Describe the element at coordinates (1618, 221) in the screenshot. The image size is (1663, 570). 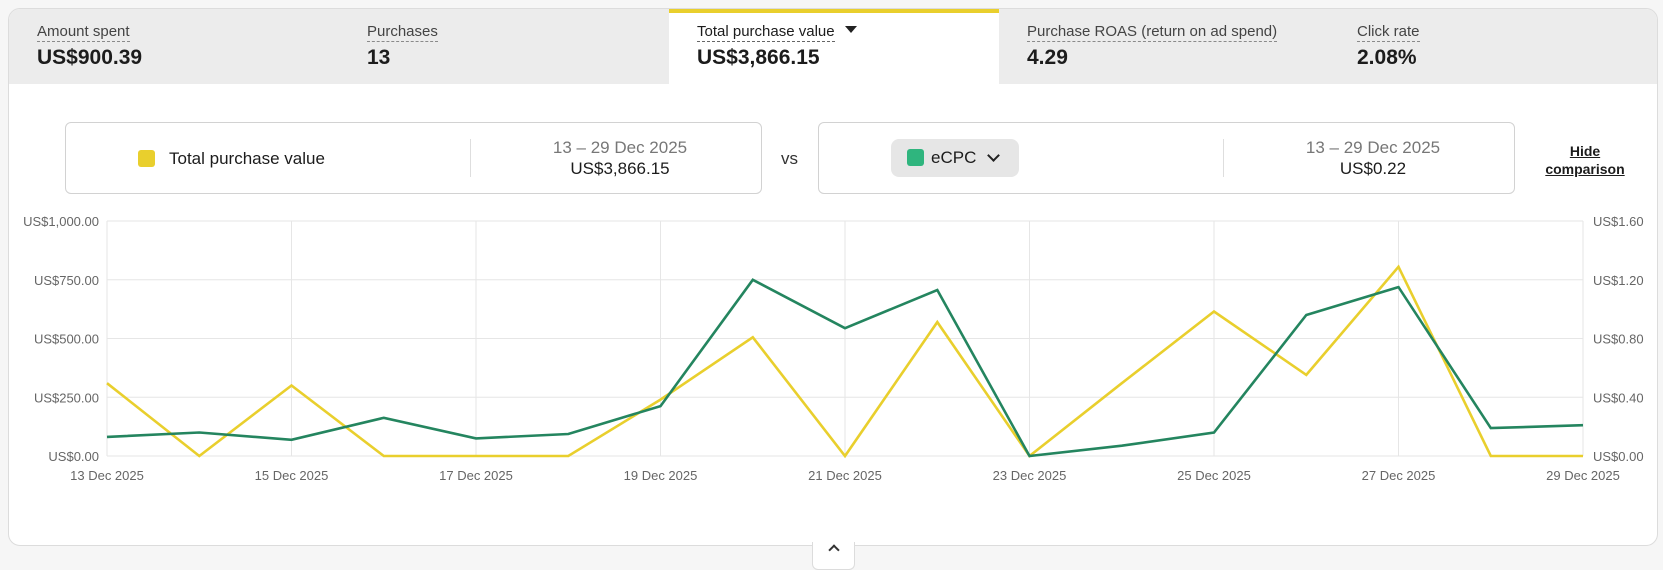
I see `y-axis-right-tick-label: US$1.60` at that location.